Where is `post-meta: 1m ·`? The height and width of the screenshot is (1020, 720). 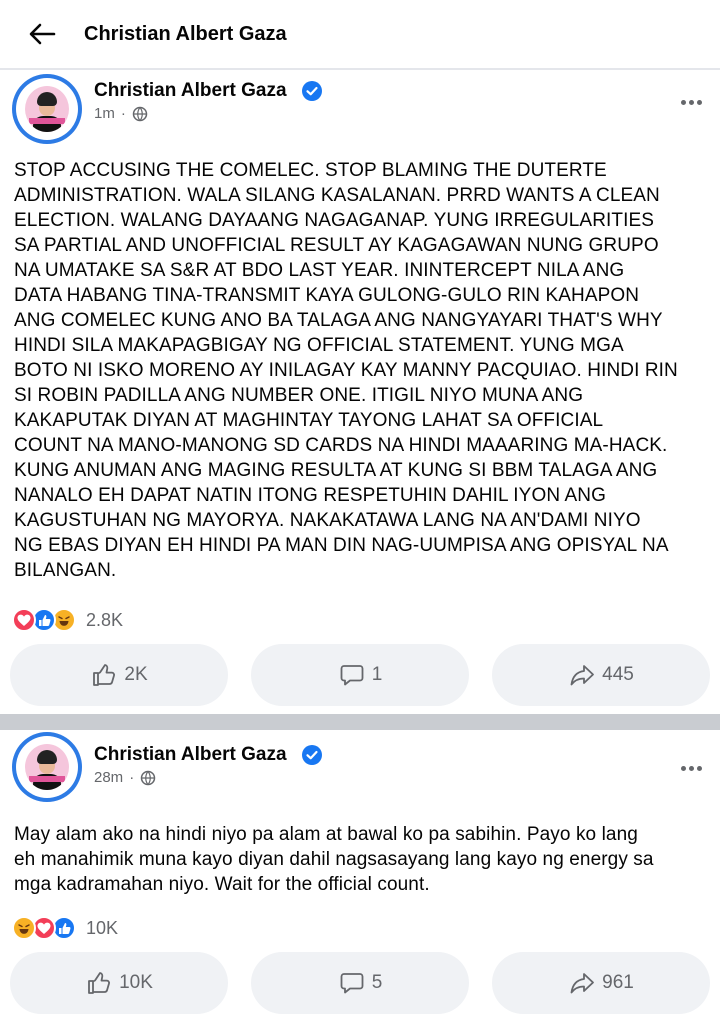 post-meta: 1m · is located at coordinates (121, 113).